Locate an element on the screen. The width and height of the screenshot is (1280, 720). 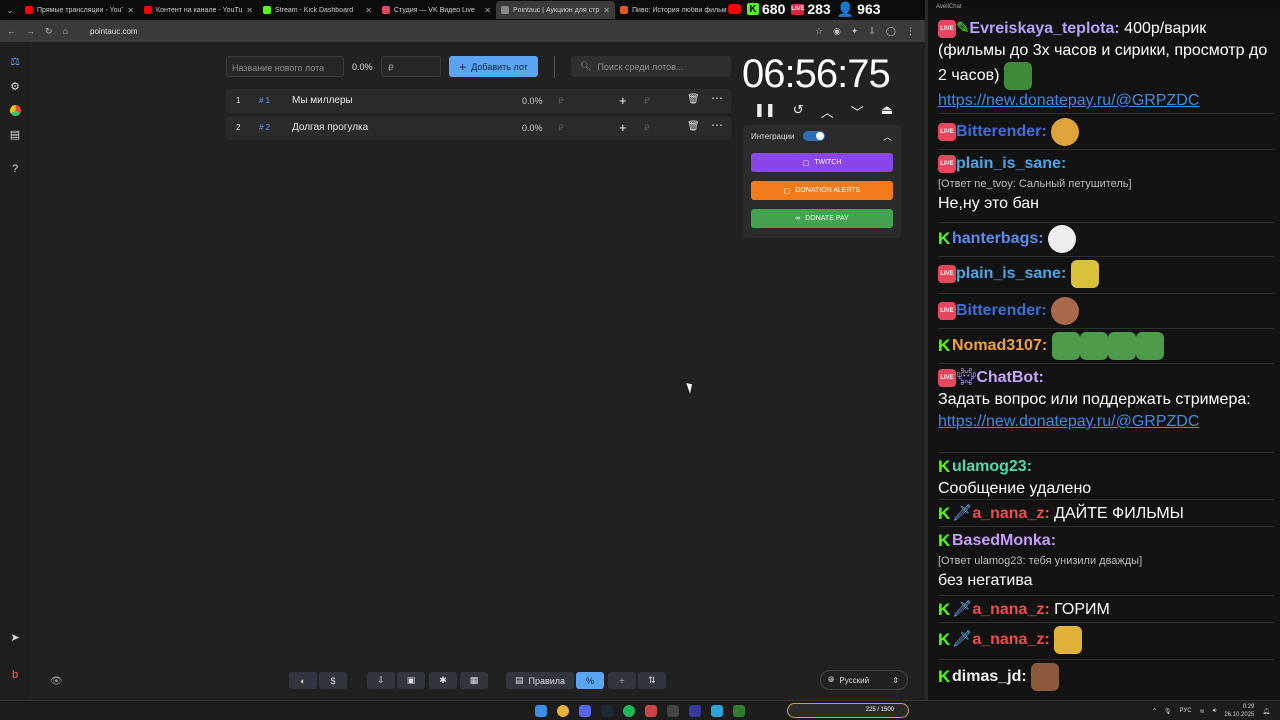
tab-3: Студия — VK Видео Live ✕ is located at coordinates (436, 10).